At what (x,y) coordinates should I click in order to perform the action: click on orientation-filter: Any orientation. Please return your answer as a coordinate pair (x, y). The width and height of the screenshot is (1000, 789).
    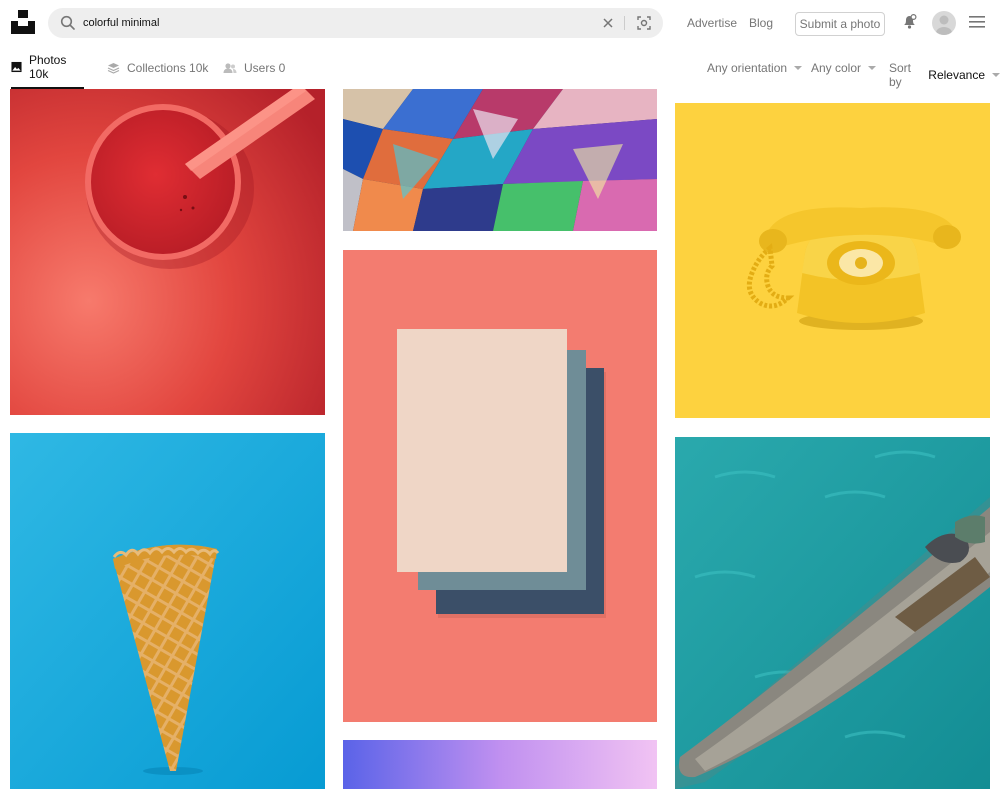
    Looking at the image, I should click on (755, 68).